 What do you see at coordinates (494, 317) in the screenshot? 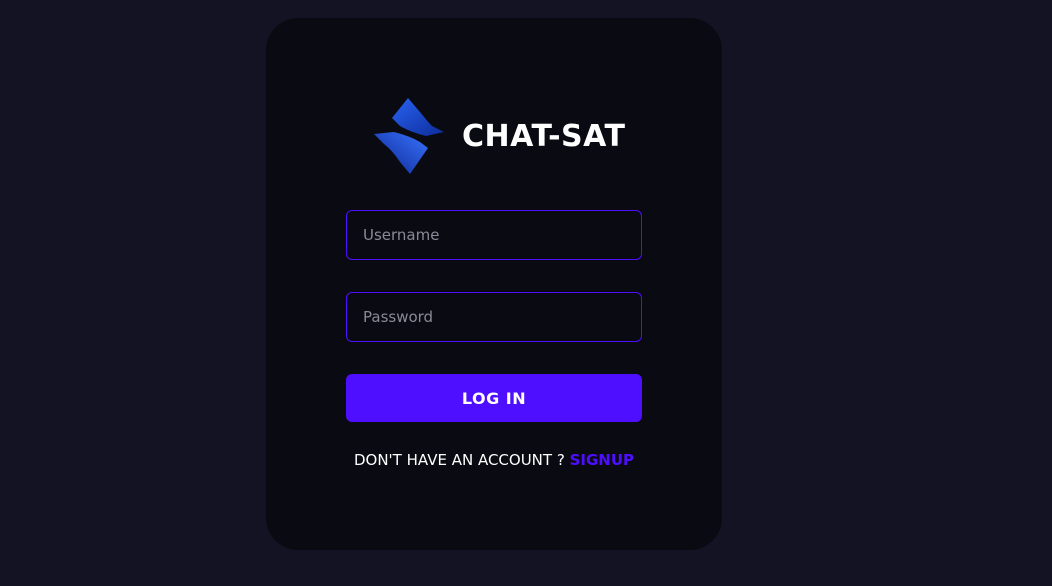
I see `password-input` at bounding box center [494, 317].